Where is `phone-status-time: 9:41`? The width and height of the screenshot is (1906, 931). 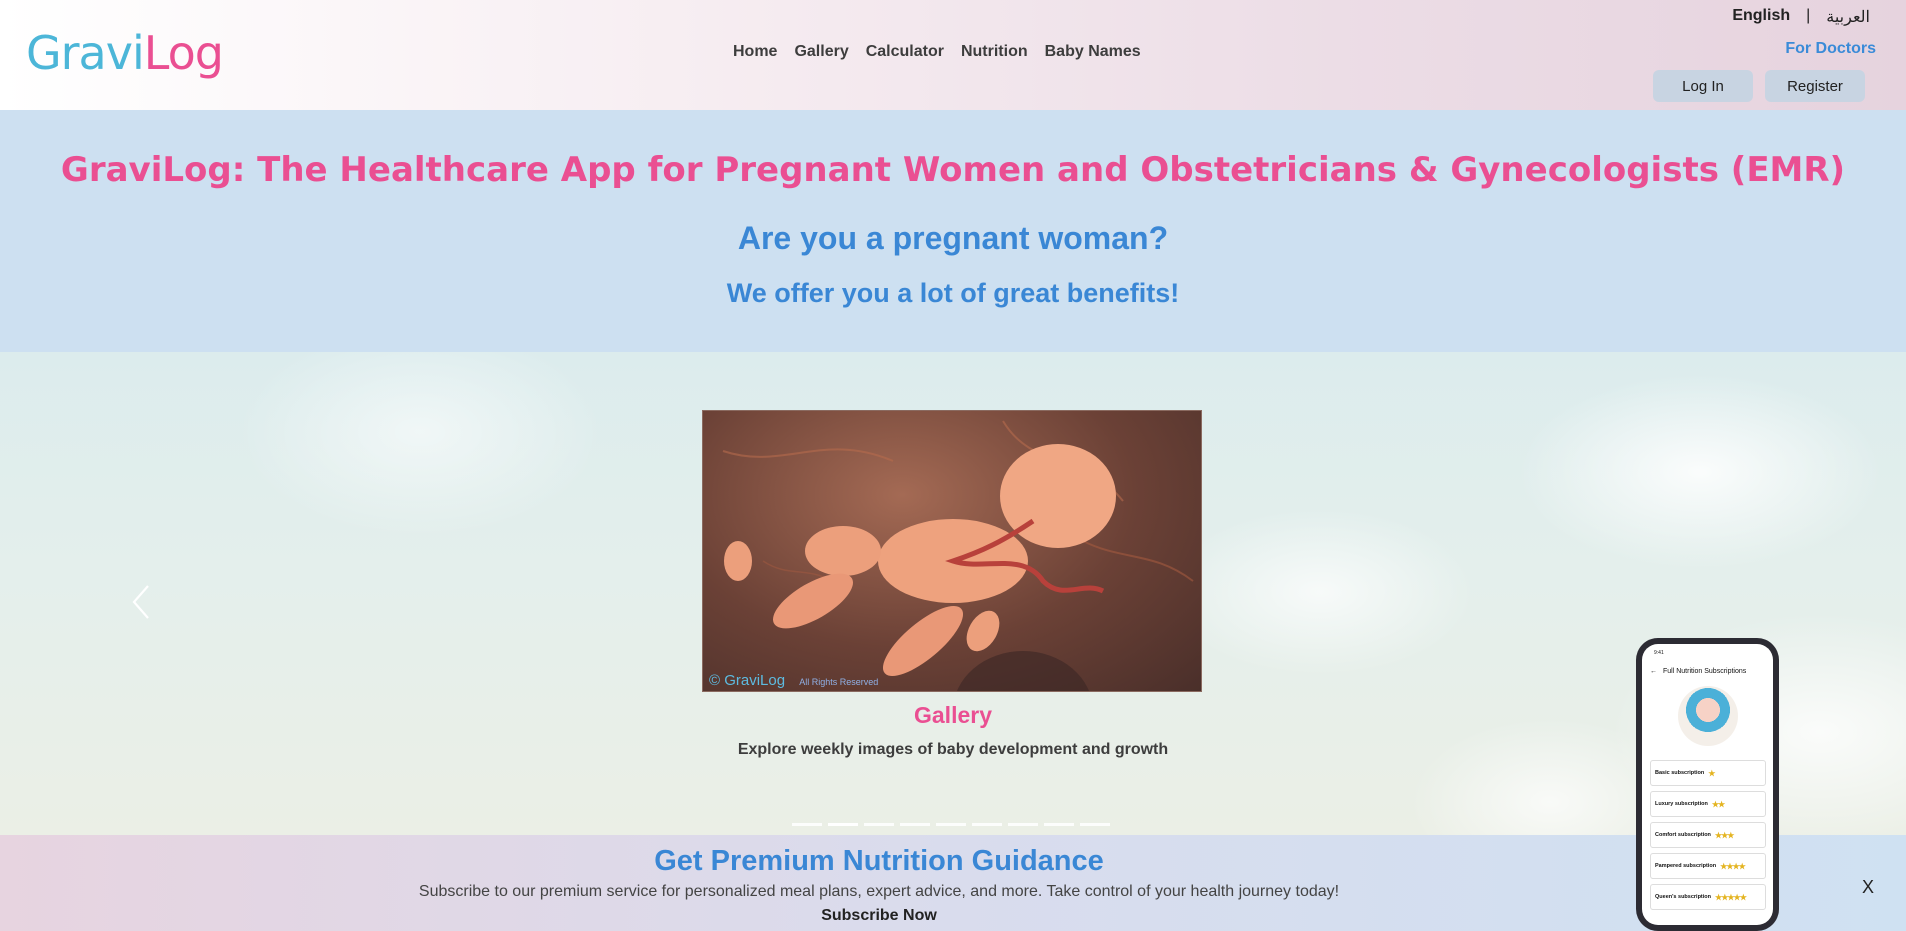
phone-status-time: 9:41 is located at coordinates (1659, 653).